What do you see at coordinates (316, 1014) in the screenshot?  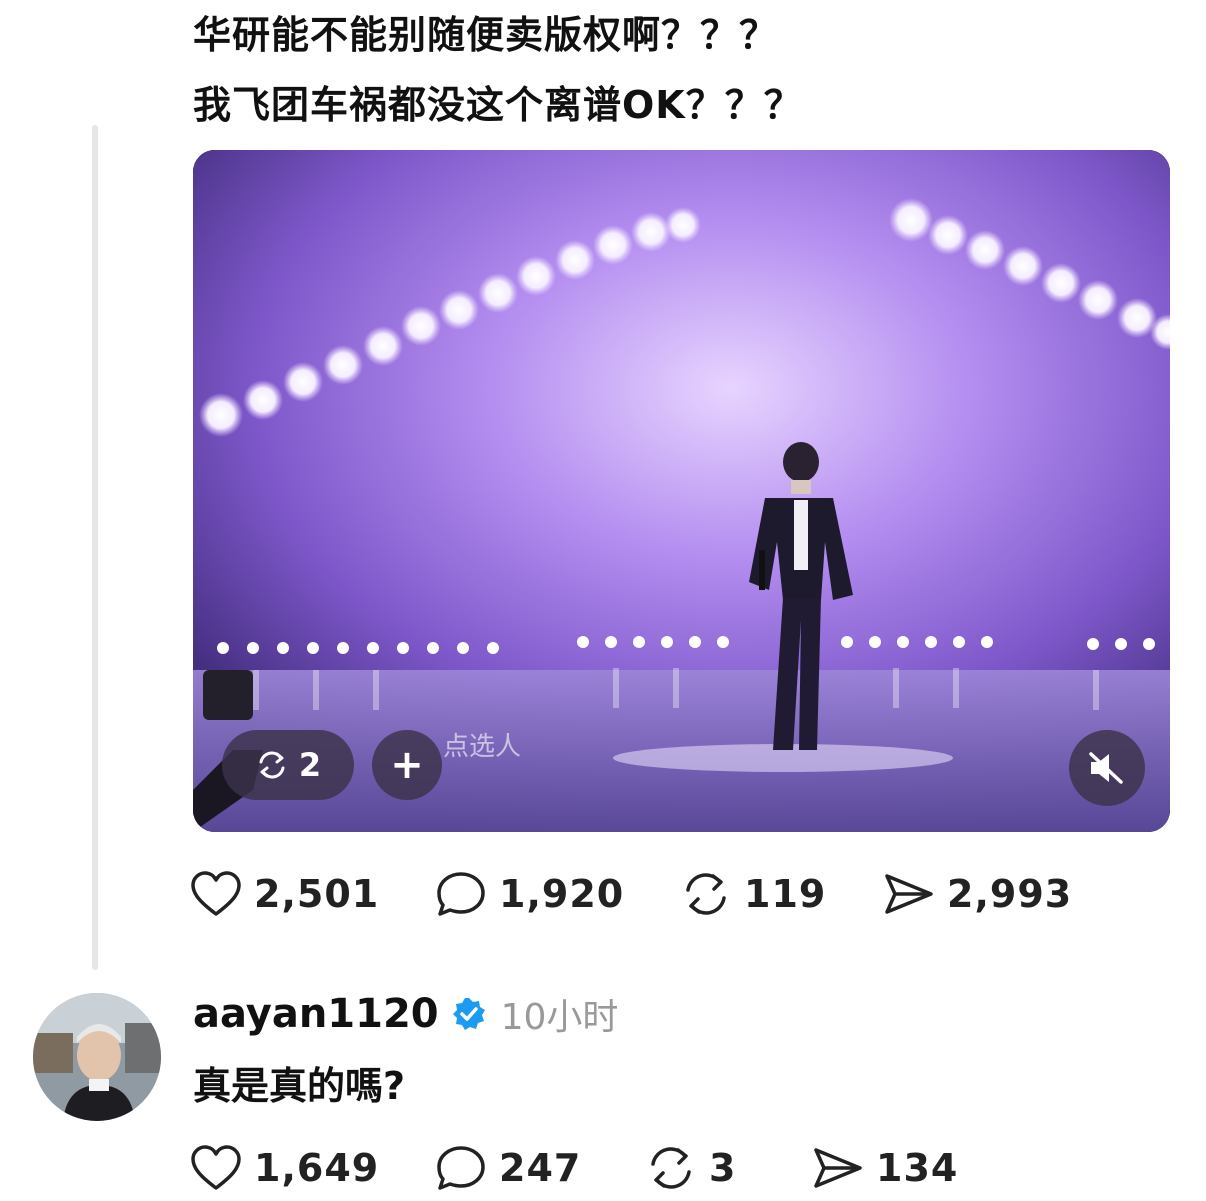 I see `username: aayan1120` at bounding box center [316, 1014].